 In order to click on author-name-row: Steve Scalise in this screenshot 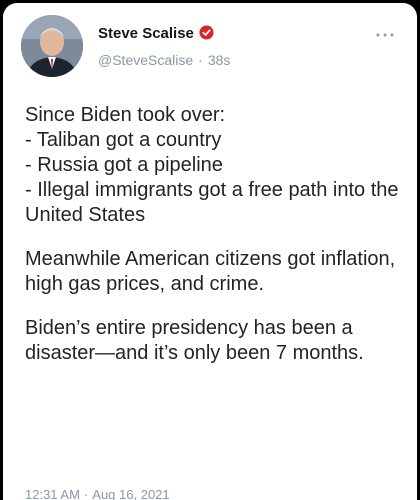, I will do `click(156, 33)`.